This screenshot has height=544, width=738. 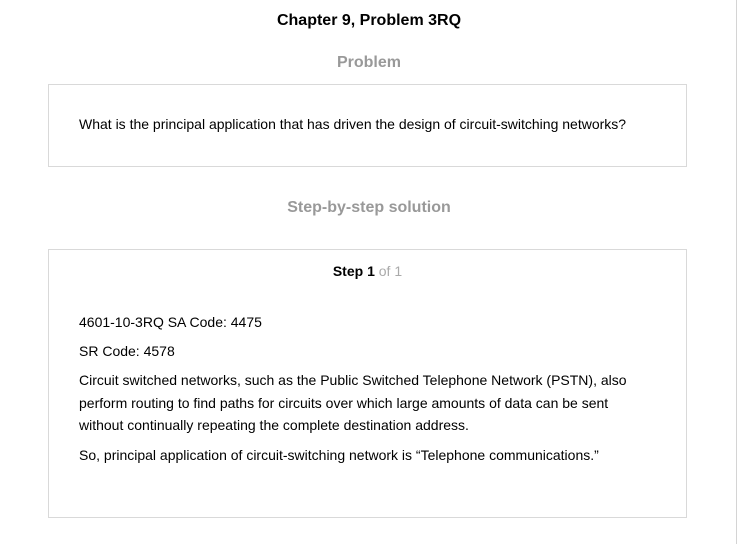 What do you see at coordinates (369, 20) in the screenshot?
I see `chapter-title: Chapter 9, Problem 3RQ` at bounding box center [369, 20].